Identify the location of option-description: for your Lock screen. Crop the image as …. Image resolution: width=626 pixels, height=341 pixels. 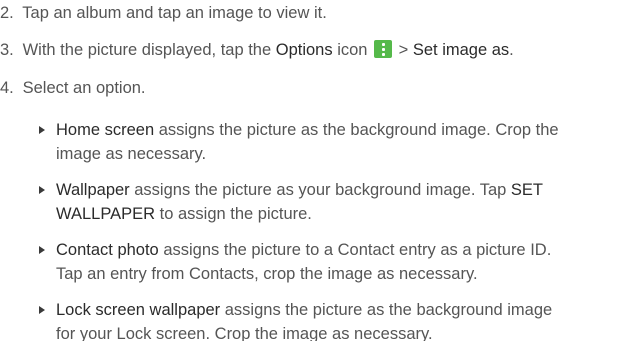
(244, 333).